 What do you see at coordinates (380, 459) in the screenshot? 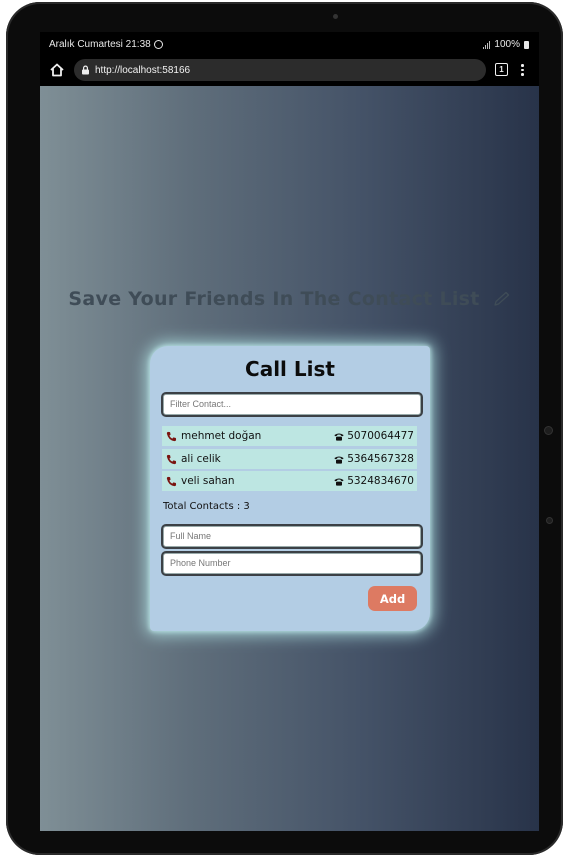
I see `contact-phone-number: 5364567328` at bounding box center [380, 459].